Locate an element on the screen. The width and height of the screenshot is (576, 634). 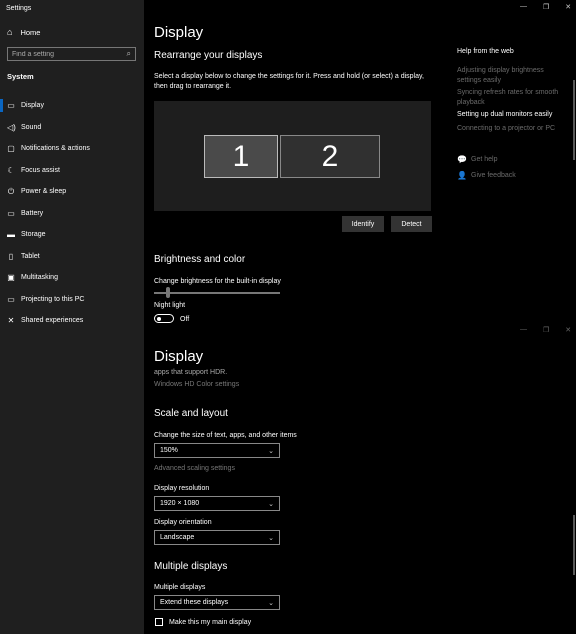
hdr-settings-link: Windows HD Color settings is located at coordinates (196, 384).